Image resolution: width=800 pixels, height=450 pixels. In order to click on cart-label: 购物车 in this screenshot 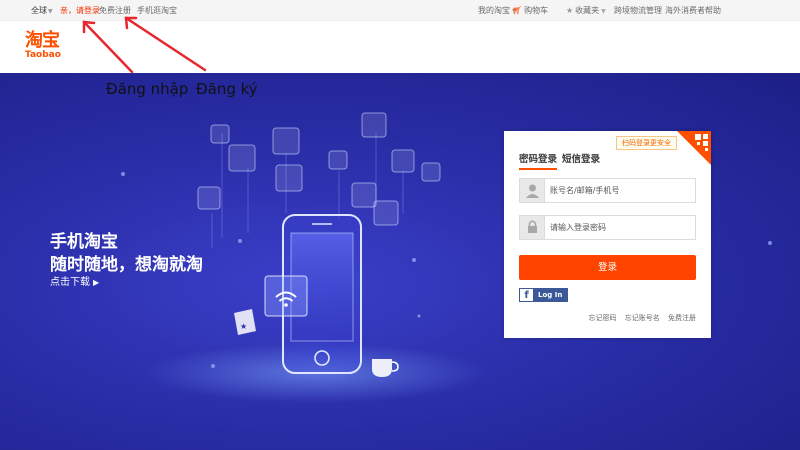, I will do `click(536, 10)`.